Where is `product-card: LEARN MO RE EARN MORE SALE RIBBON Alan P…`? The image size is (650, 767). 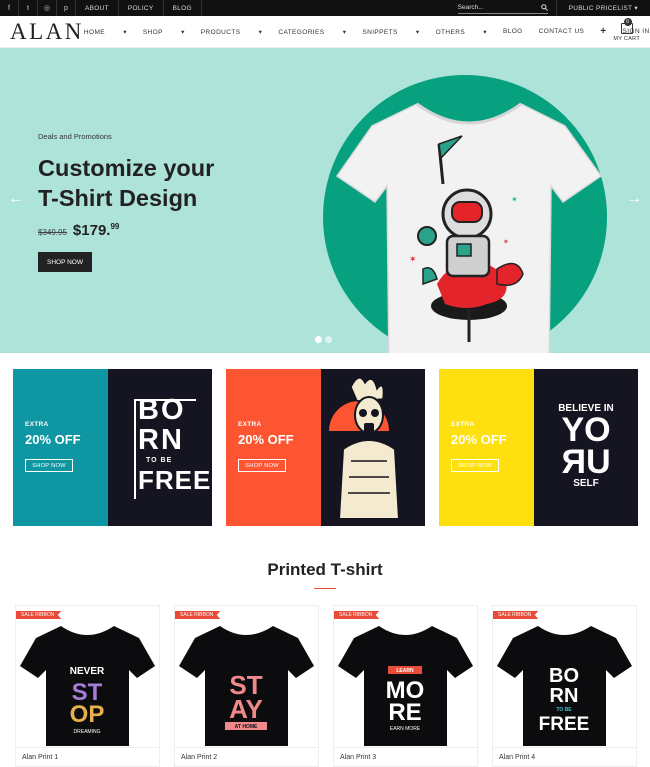
product-card: LEARN MO RE EARN MORE SALE RIBBON Alan P… is located at coordinates (405, 686).